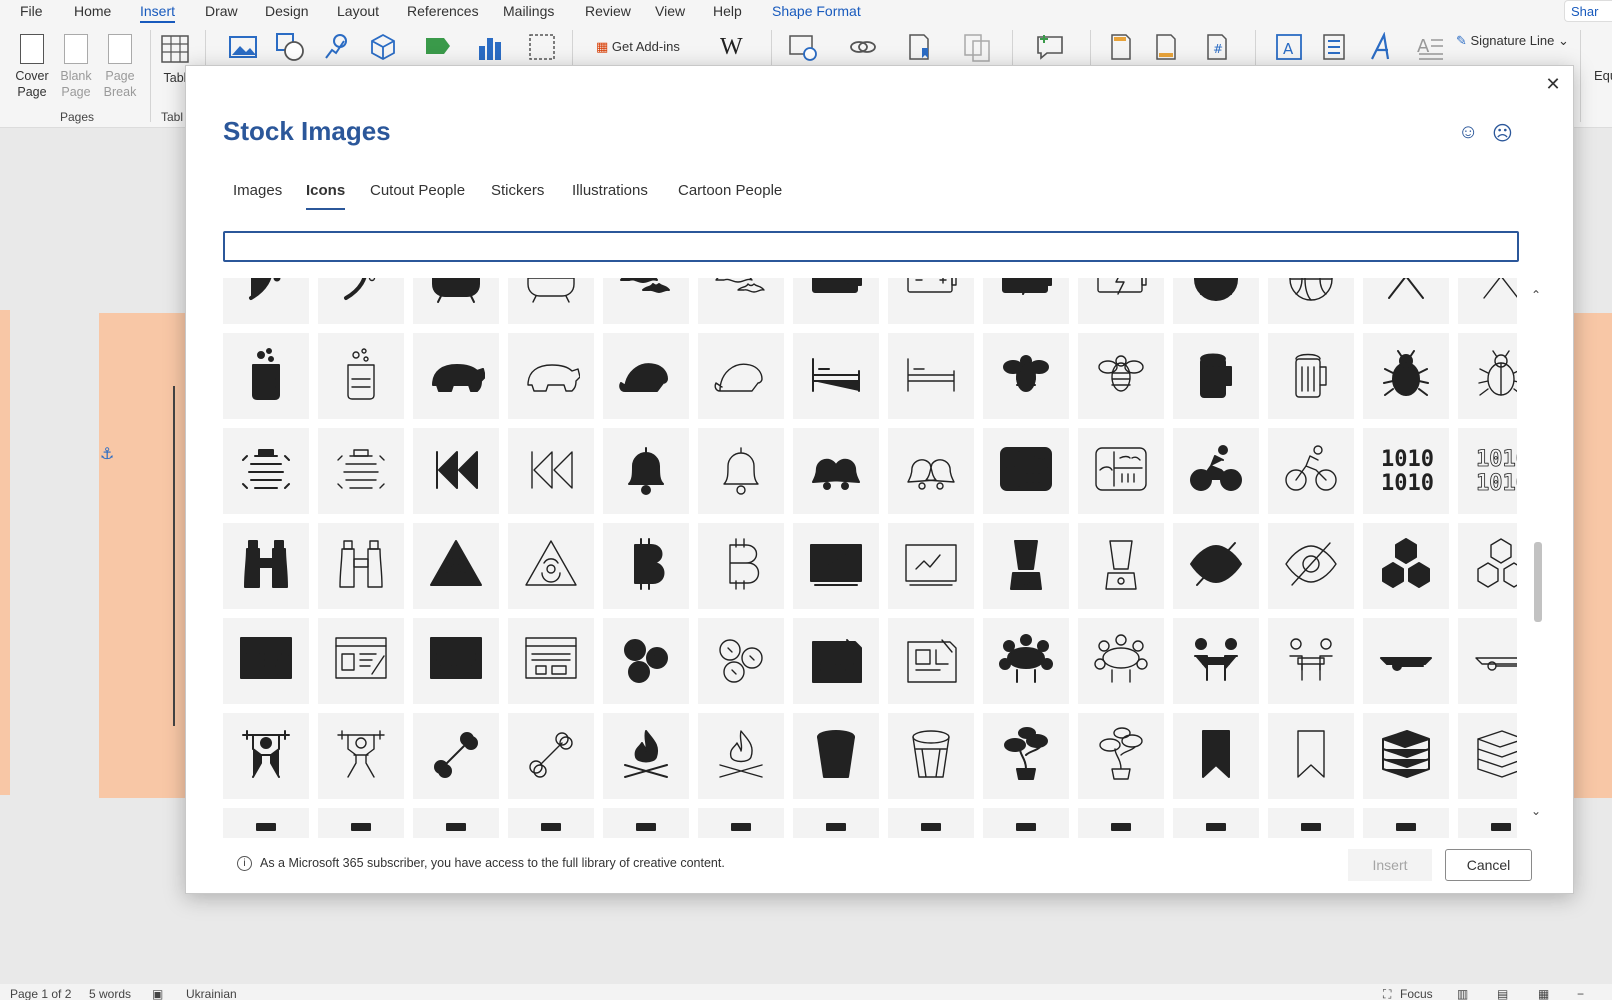 The width and height of the screenshot is (1612, 1000). What do you see at coordinates (803, 47) in the screenshot?
I see `online-video-icon` at bounding box center [803, 47].